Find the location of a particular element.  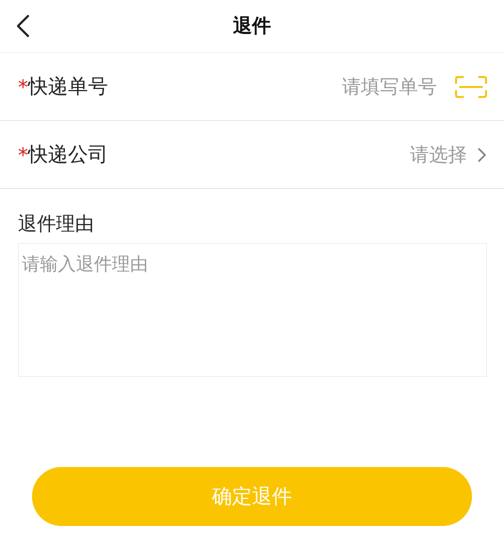

reason-label: 退件理由 is located at coordinates (56, 224).